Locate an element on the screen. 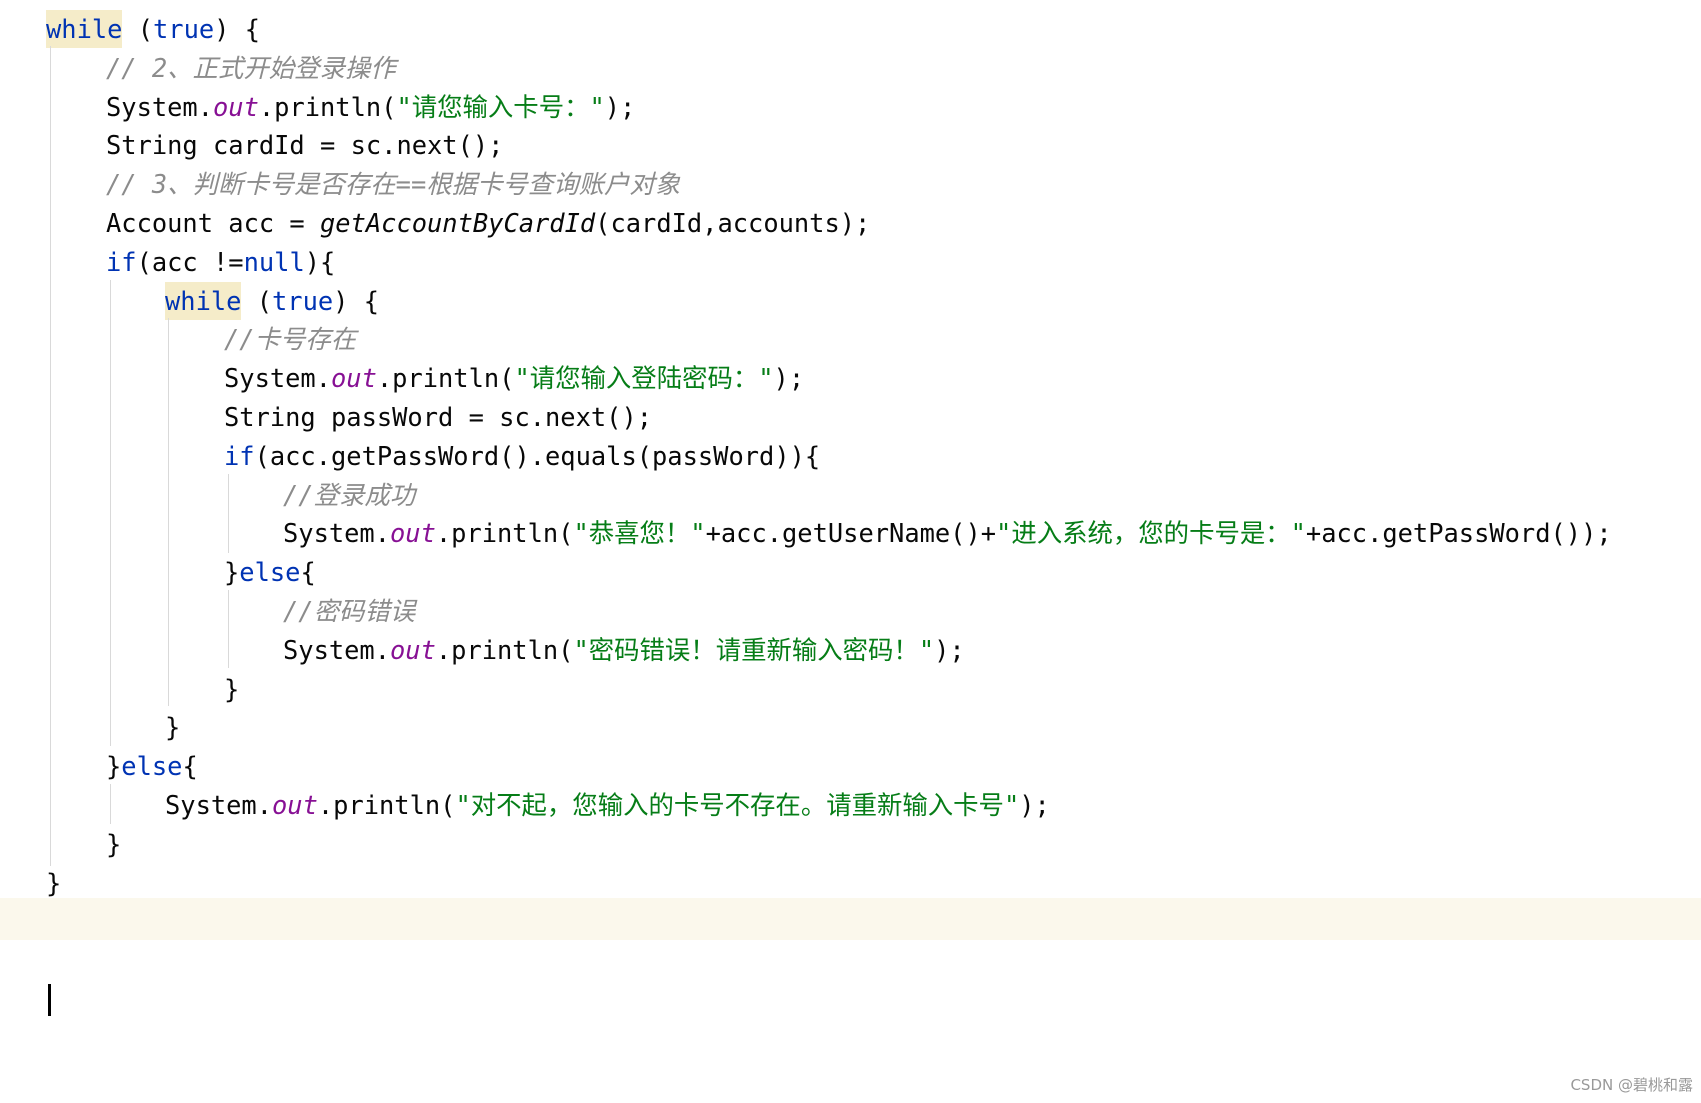  code-string: "对不起，您输入的卡号不存在。请重新输入卡号" is located at coordinates (737, 805).